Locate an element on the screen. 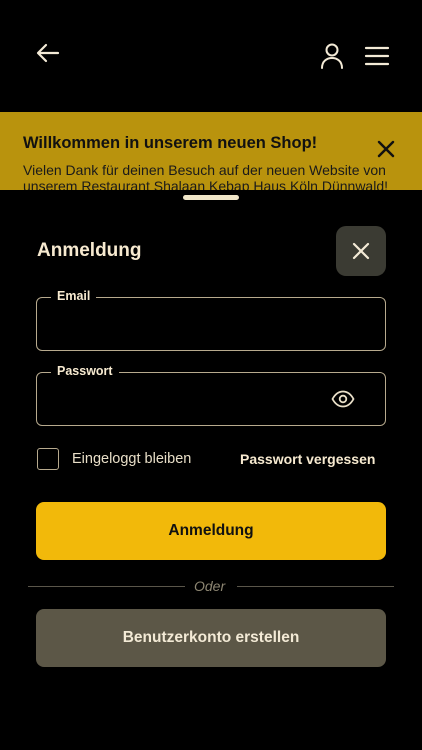 The image size is (422, 750). email-field: Email is located at coordinates (211, 320).